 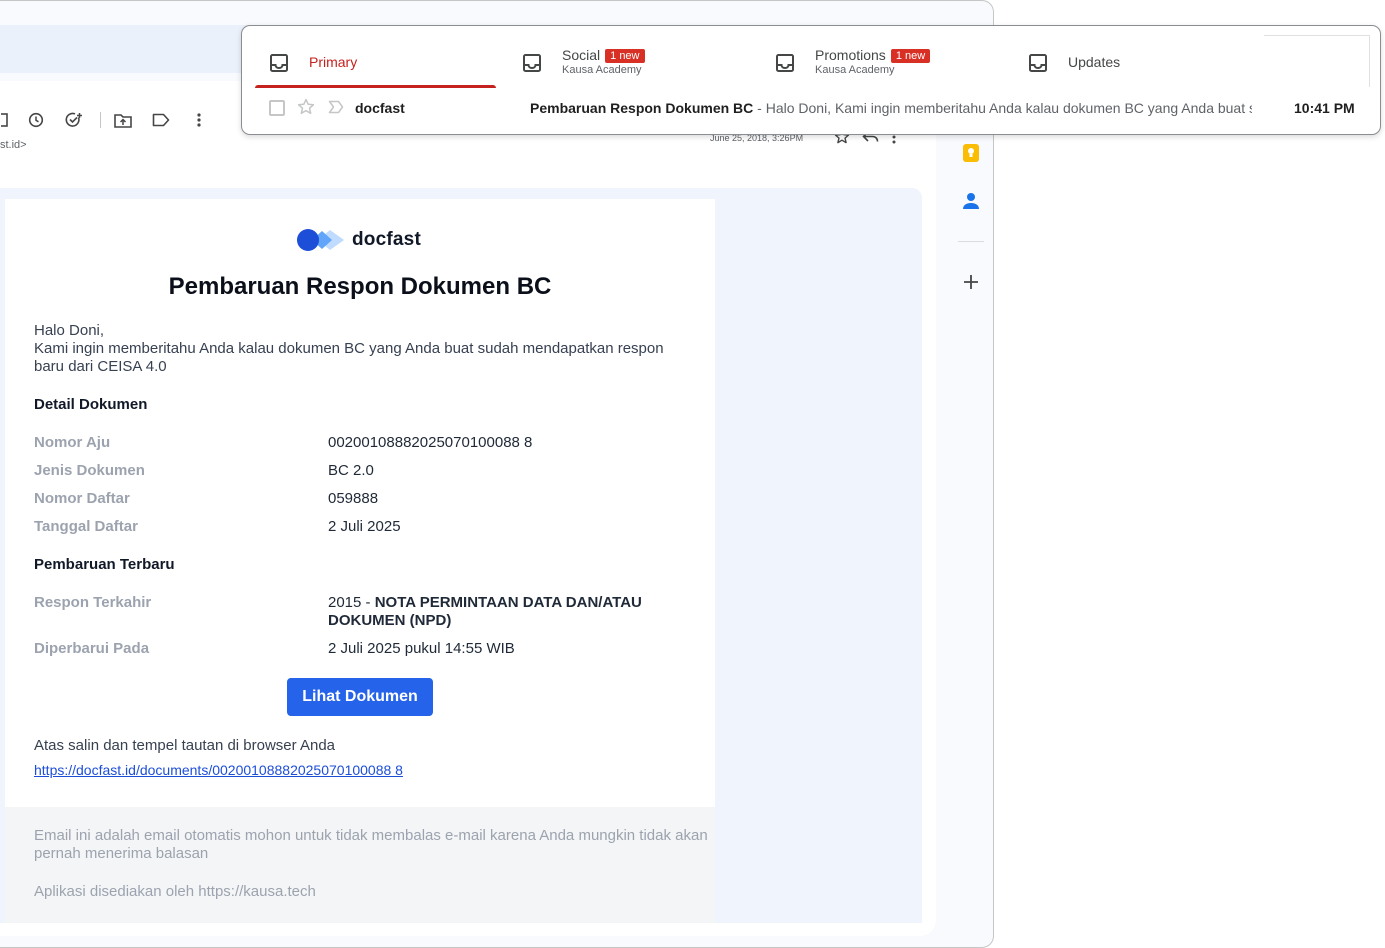 What do you see at coordinates (351, 470) in the screenshot?
I see `detail-value: BC 2.0` at bounding box center [351, 470].